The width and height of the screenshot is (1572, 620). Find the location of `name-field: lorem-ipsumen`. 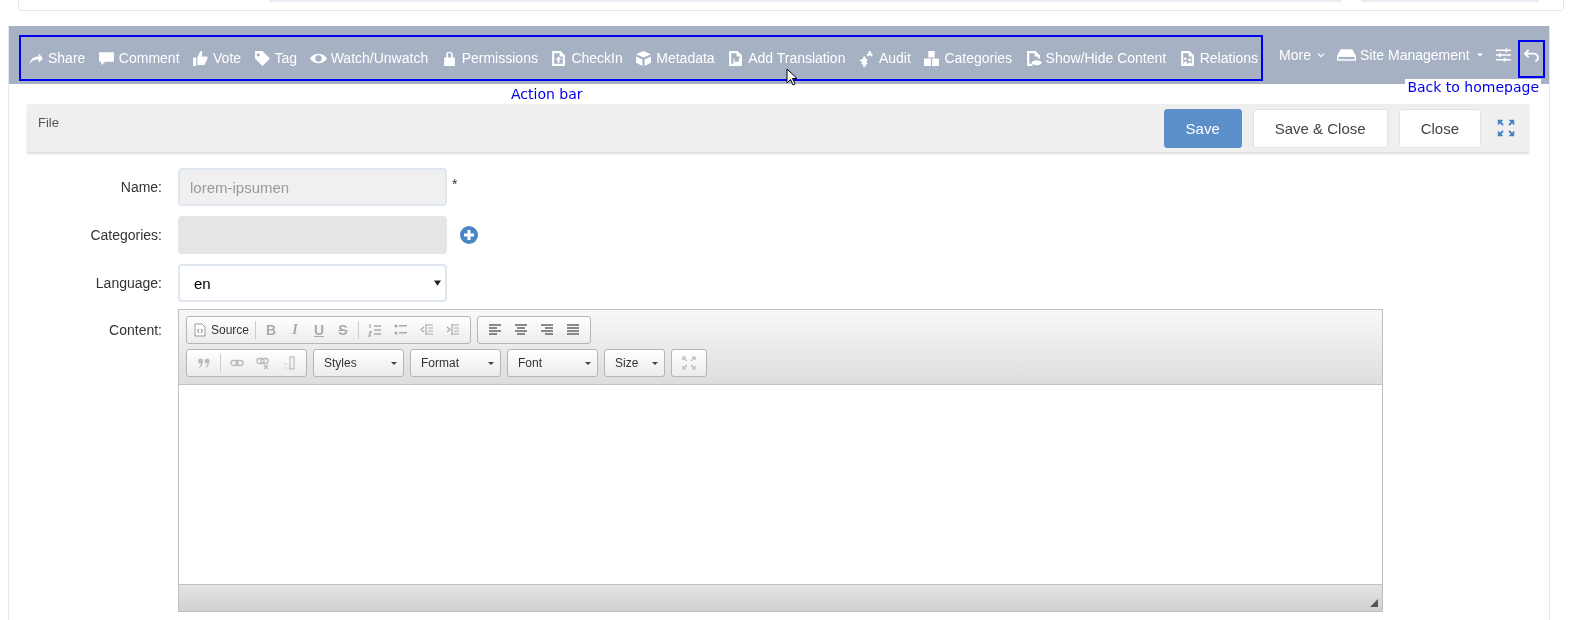

name-field: lorem-ipsumen is located at coordinates (312, 187).